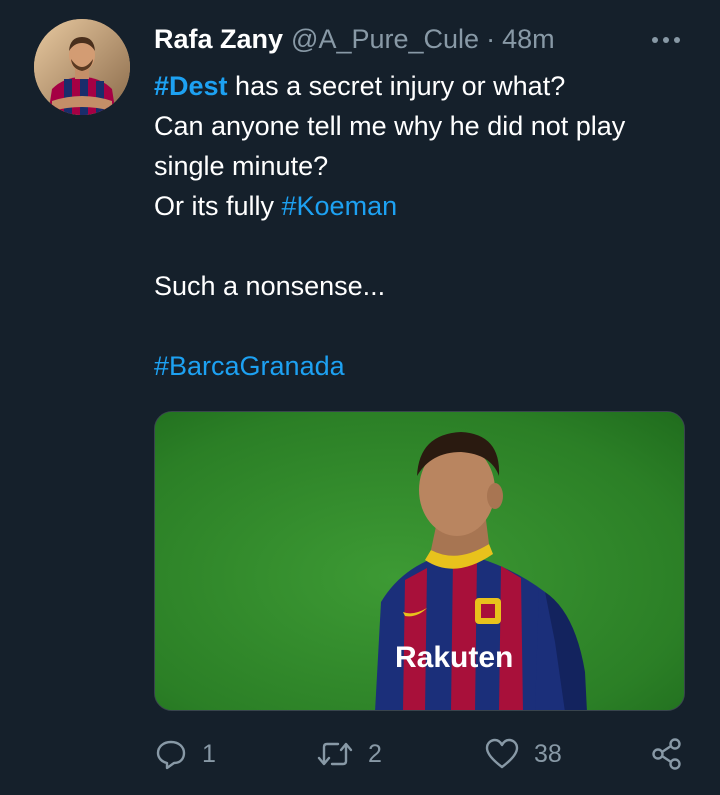 The width and height of the screenshot is (720, 795). Describe the element at coordinates (502, 753) in the screenshot. I see `heart-icon` at that location.